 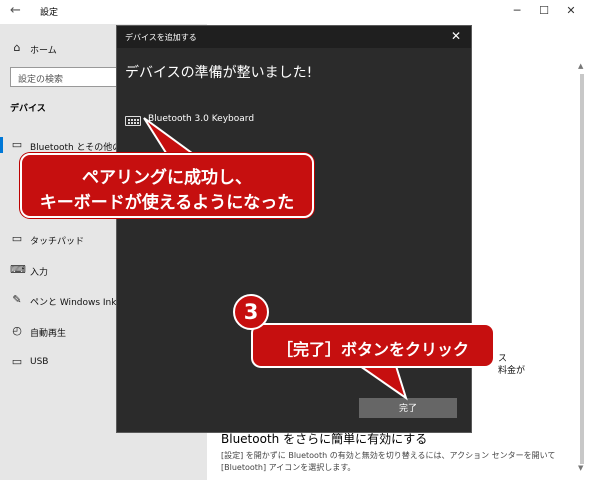 I want to click on scroll-down-icon: ▼, so click(x=580, y=468).